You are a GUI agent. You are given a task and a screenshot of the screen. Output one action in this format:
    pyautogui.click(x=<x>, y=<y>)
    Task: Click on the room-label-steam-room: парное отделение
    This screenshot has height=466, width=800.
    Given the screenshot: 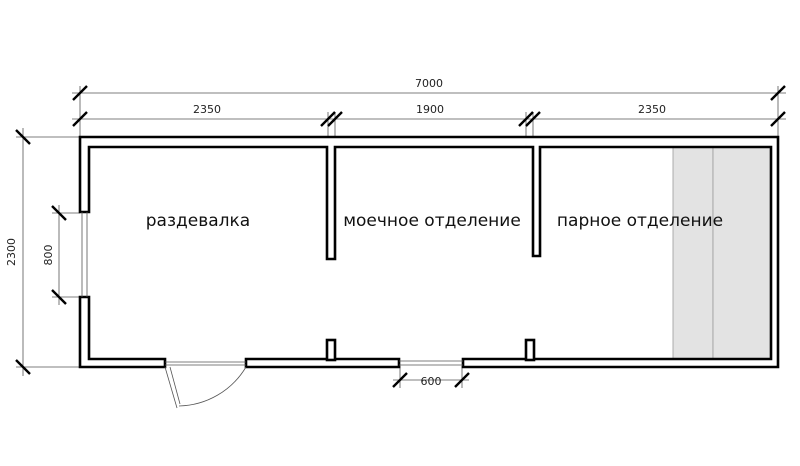 What is the action you would take?
    pyautogui.click(x=640, y=221)
    